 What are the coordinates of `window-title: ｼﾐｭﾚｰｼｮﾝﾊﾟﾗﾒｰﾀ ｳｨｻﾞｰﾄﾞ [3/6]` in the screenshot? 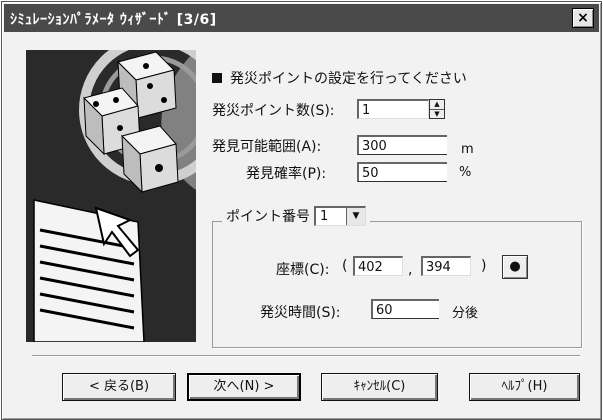 It's located at (113, 20).